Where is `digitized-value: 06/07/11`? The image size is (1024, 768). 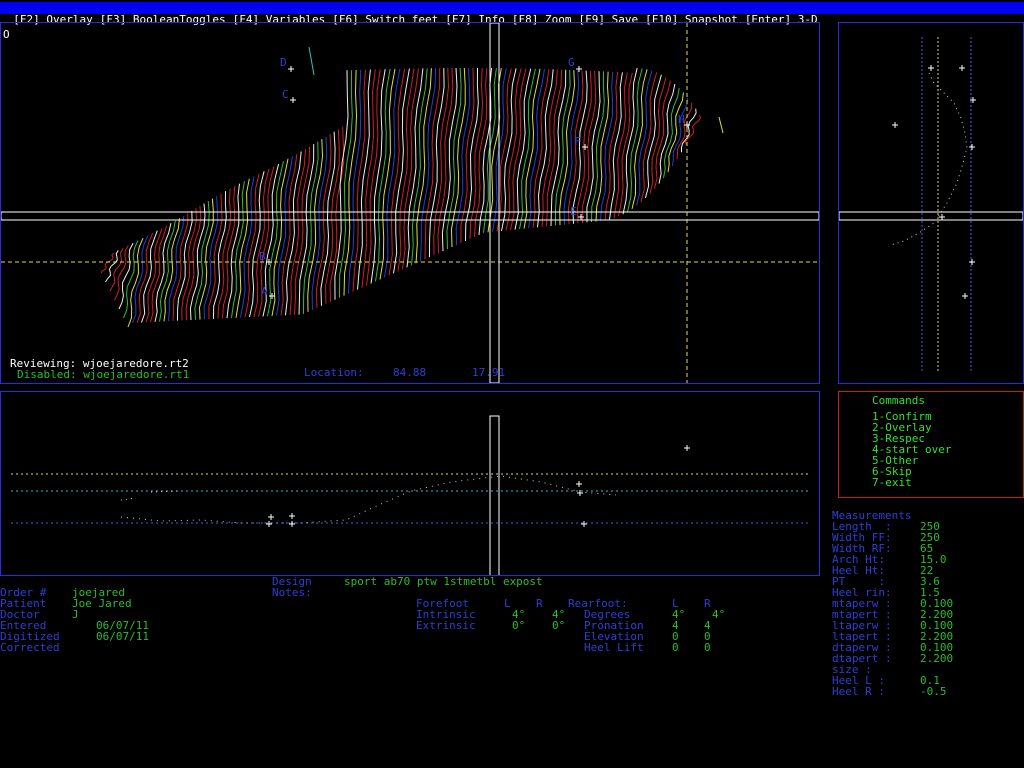
digitized-value: 06/07/11 is located at coordinates (122, 636).